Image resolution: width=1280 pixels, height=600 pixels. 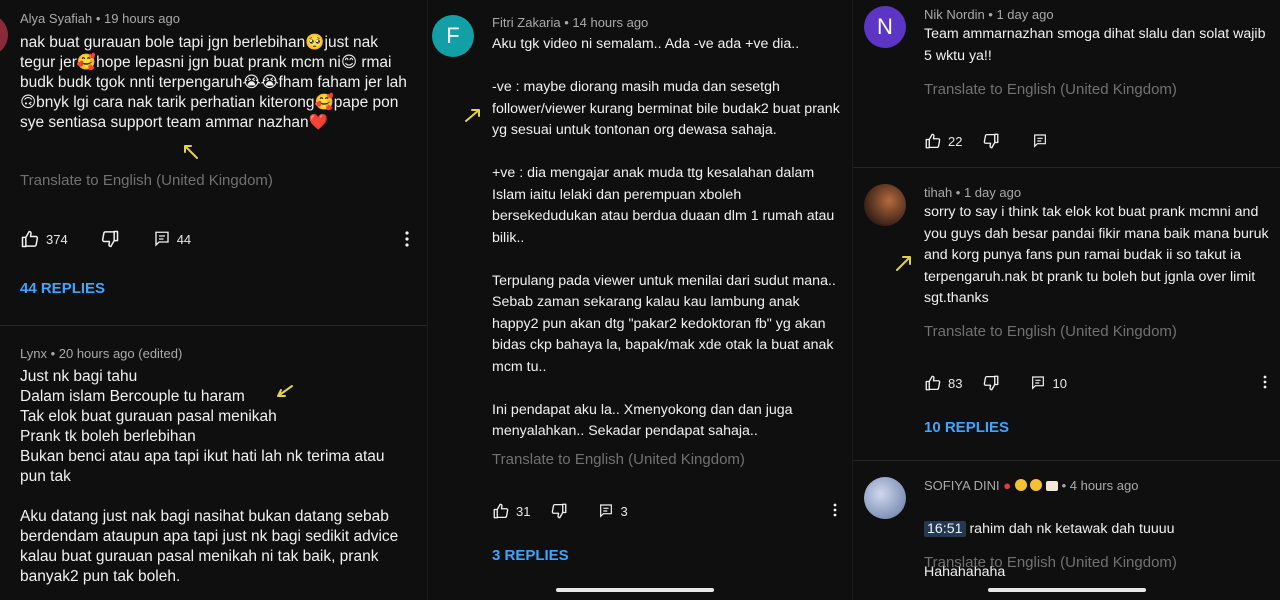 I want to click on reply-button: 3, so click(x=613, y=511).